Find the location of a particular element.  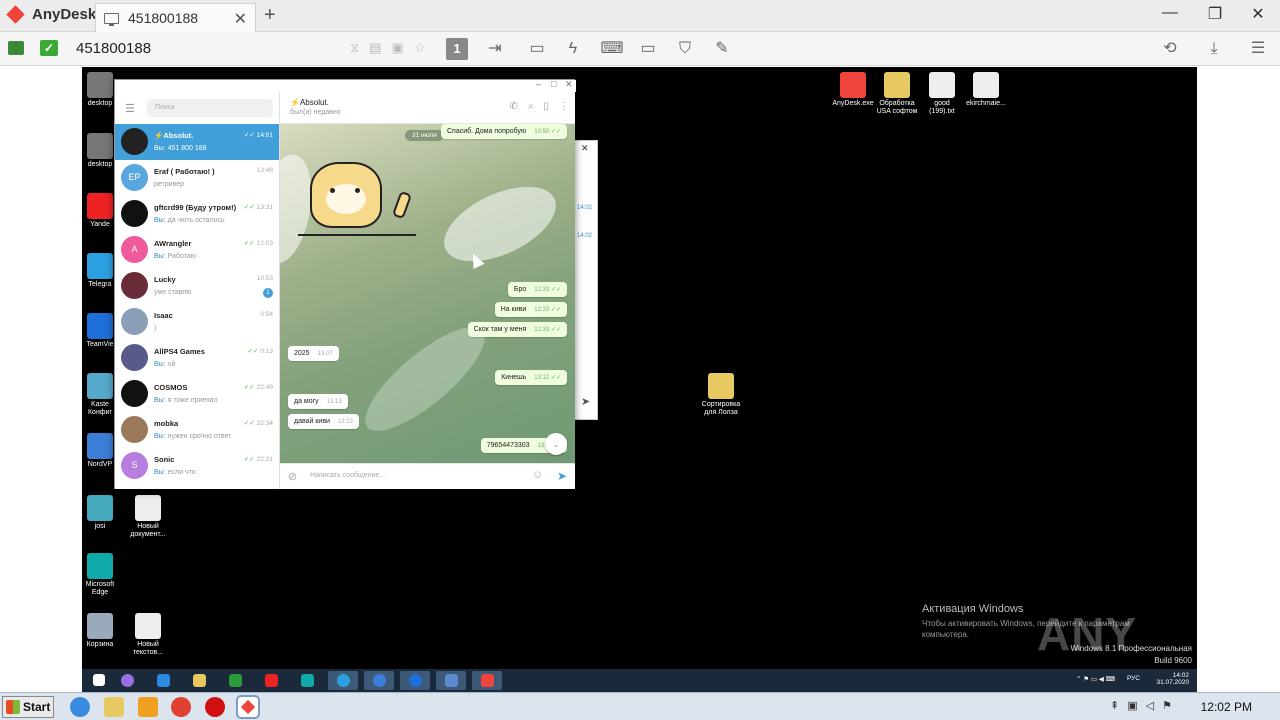

outgoing-message: Кинешь 13:12 ✓✓ is located at coordinates (531, 377).